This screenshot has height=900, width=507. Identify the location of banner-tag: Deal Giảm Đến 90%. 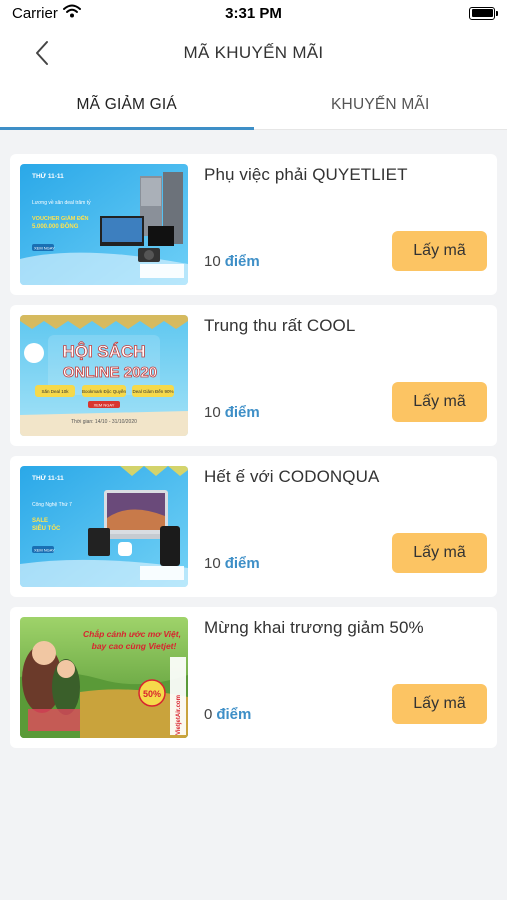
(152, 391).